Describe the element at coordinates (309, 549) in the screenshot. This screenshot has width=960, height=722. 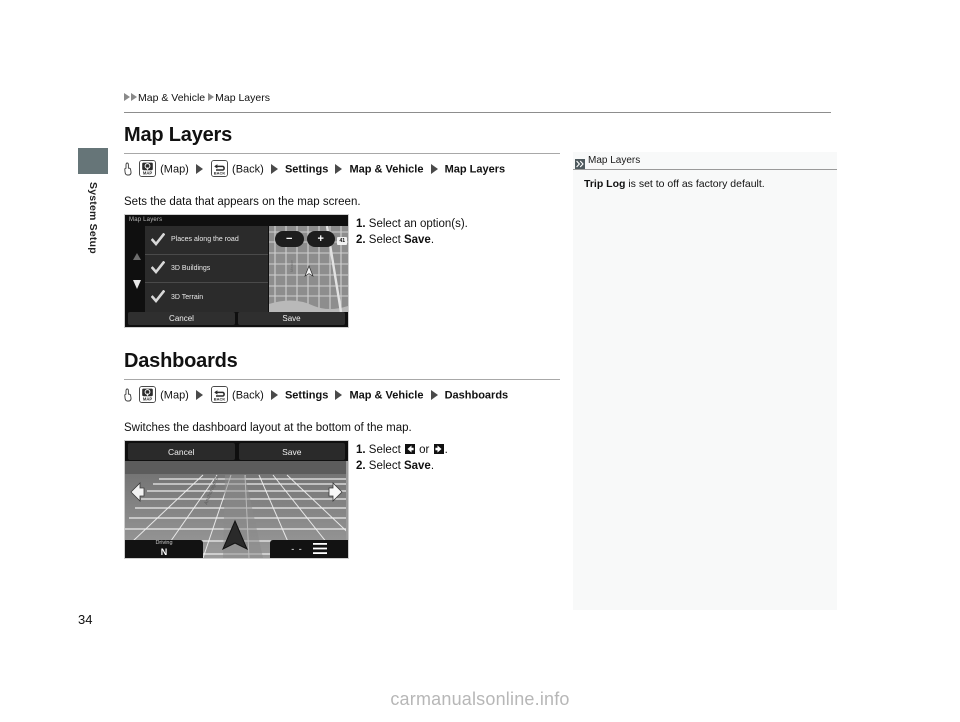
I see `eta-widget: - -` at that location.